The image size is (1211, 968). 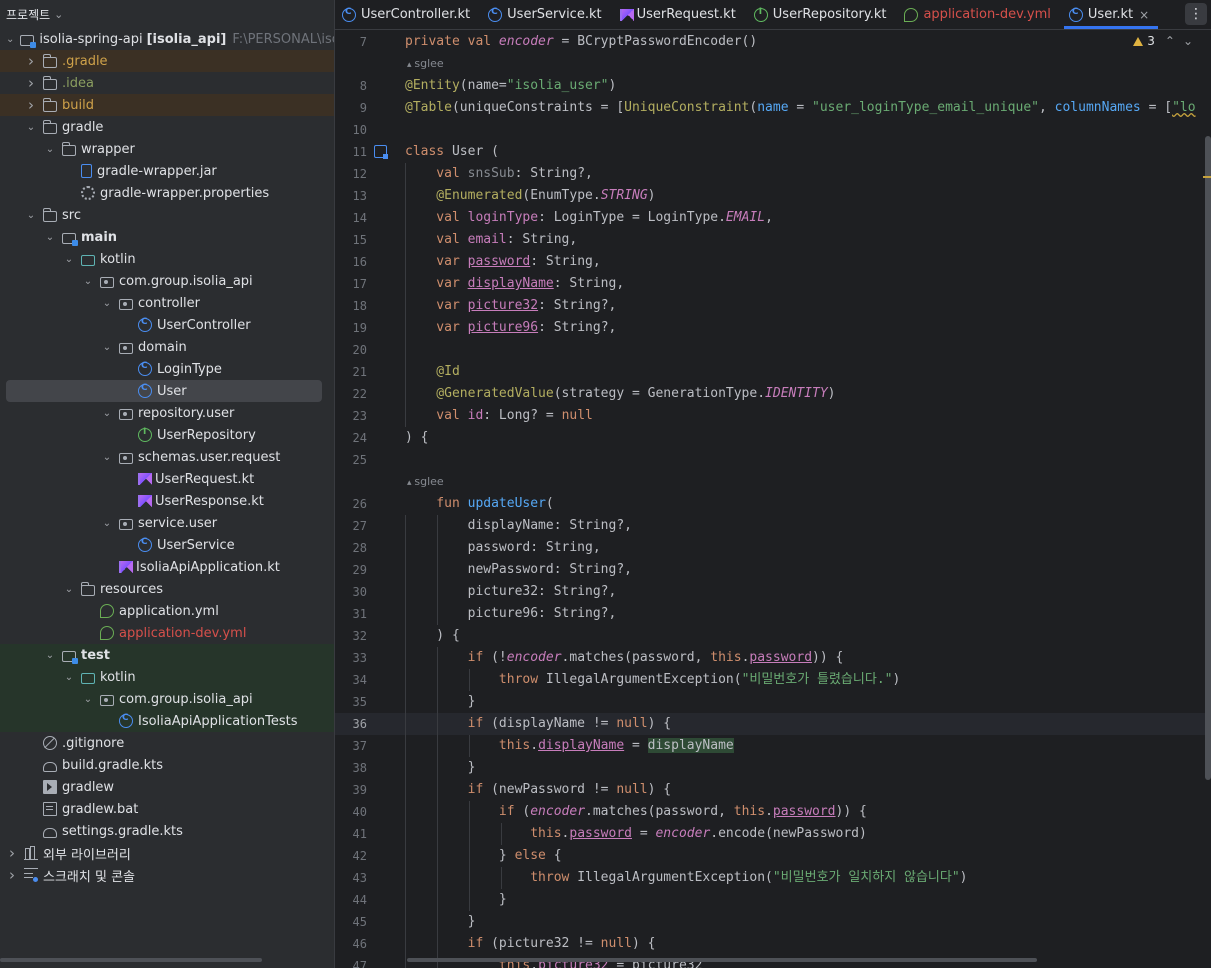 What do you see at coordinates (167, 369) in the screenshot?
I see `tree-item: ›LoginType` at bounding box center [167, 369].